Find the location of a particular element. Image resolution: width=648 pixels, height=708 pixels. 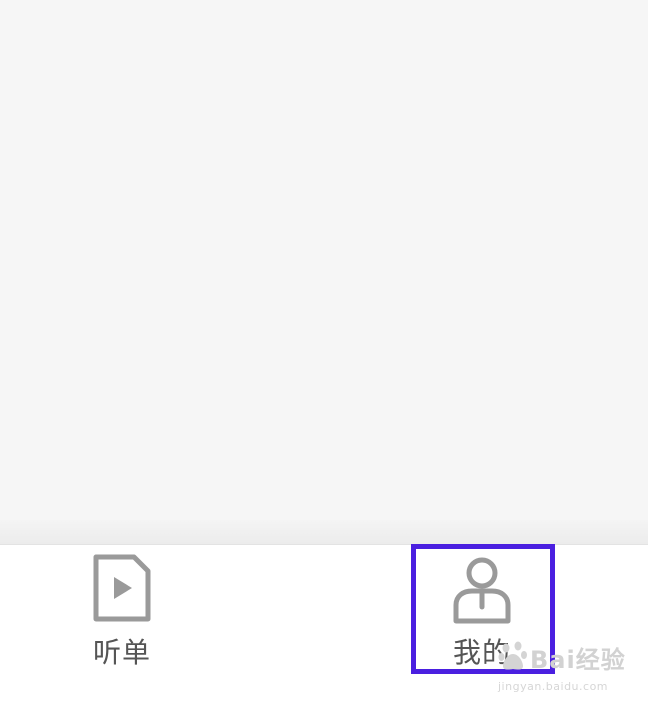

tab-bar-divider is located at coordinates (324, 532).